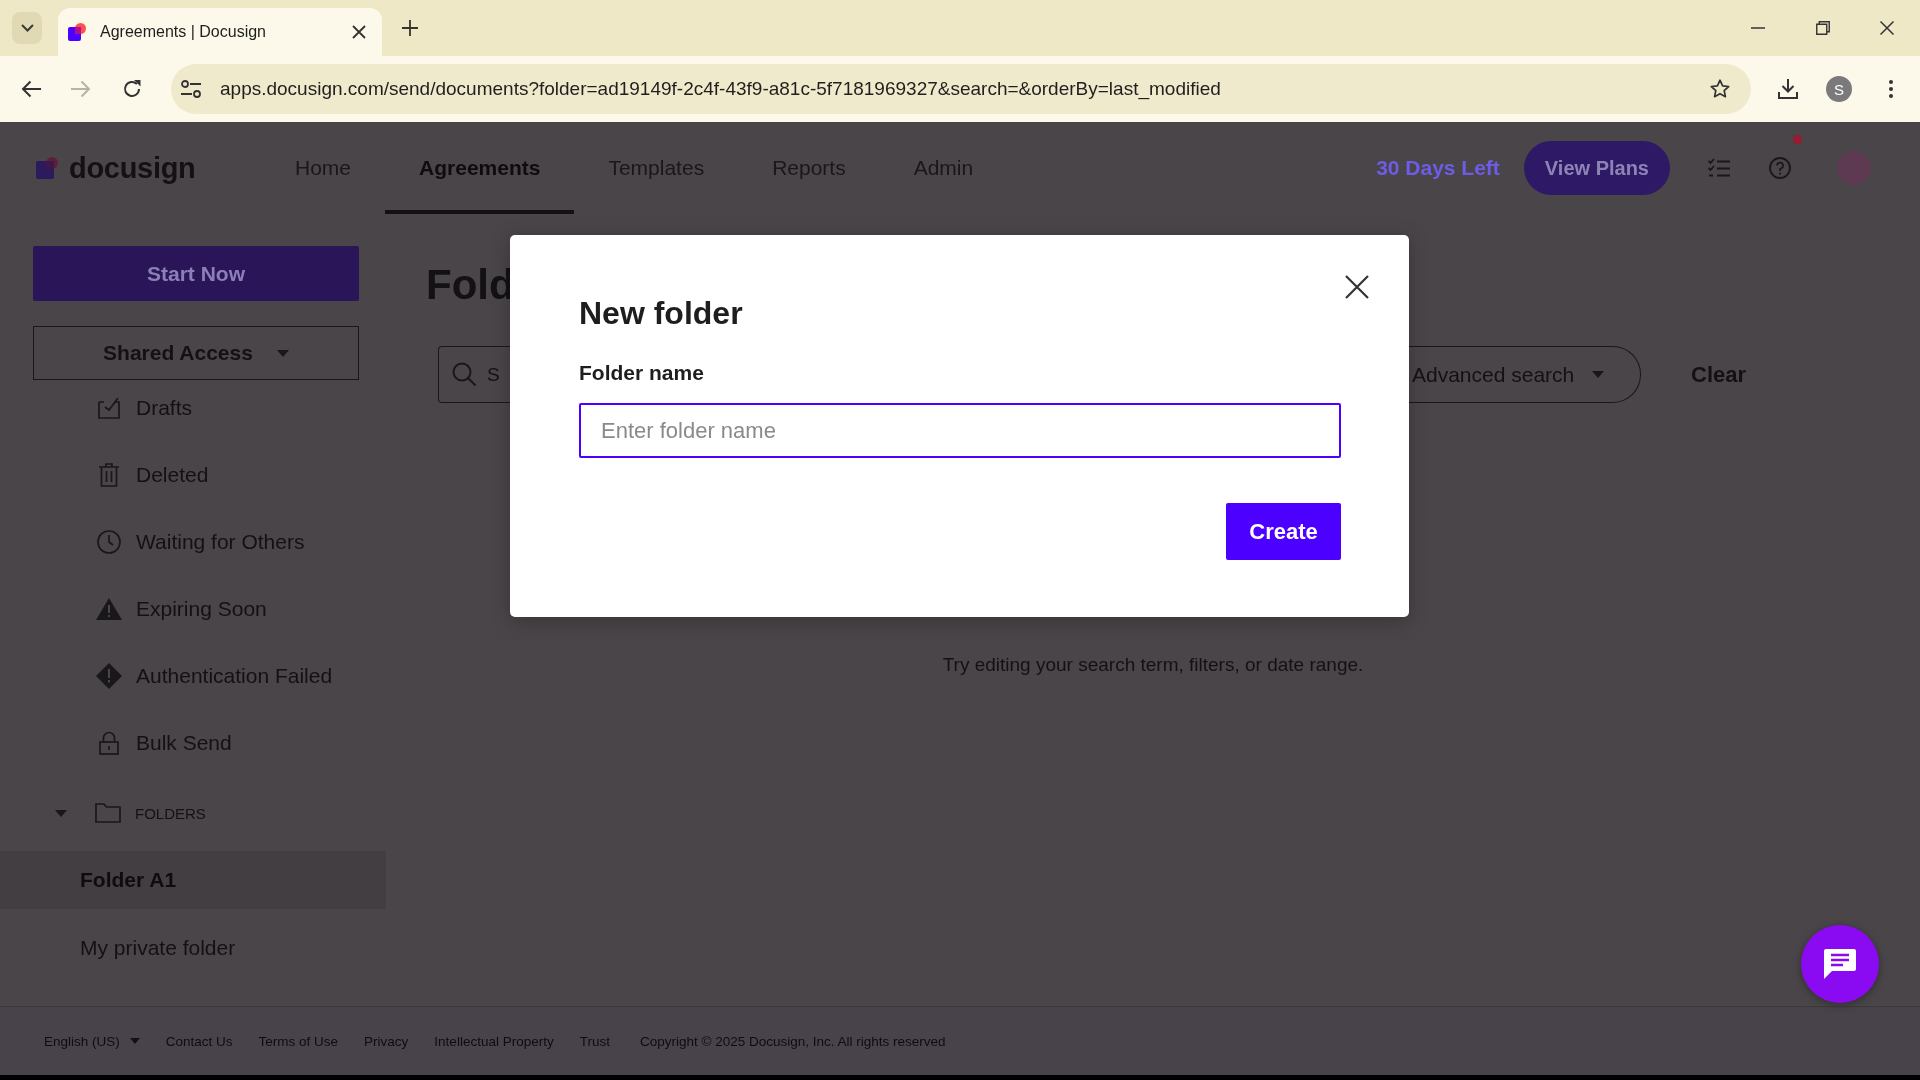 This screenshot has height=1080, width=1920. What do you see at coordinates (464, 374) in the screenshot?
I see `search-icon` at bounding box center [464, 374].